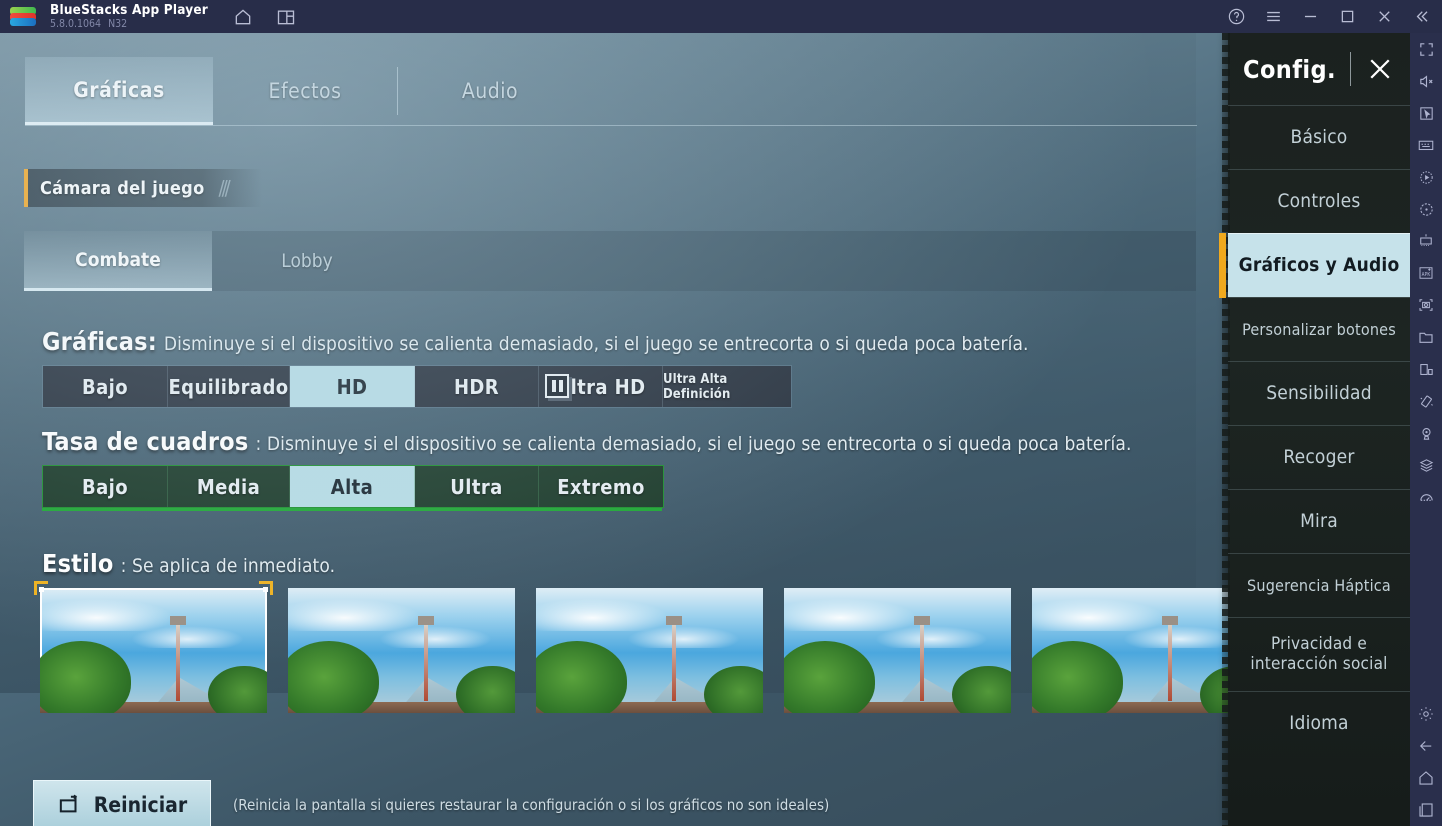 The image size is (1442, 826). What do you see at coordinates (611, 125) in the screenshot?
I see `top-tabs-underline` at bounding box center [611, 125].